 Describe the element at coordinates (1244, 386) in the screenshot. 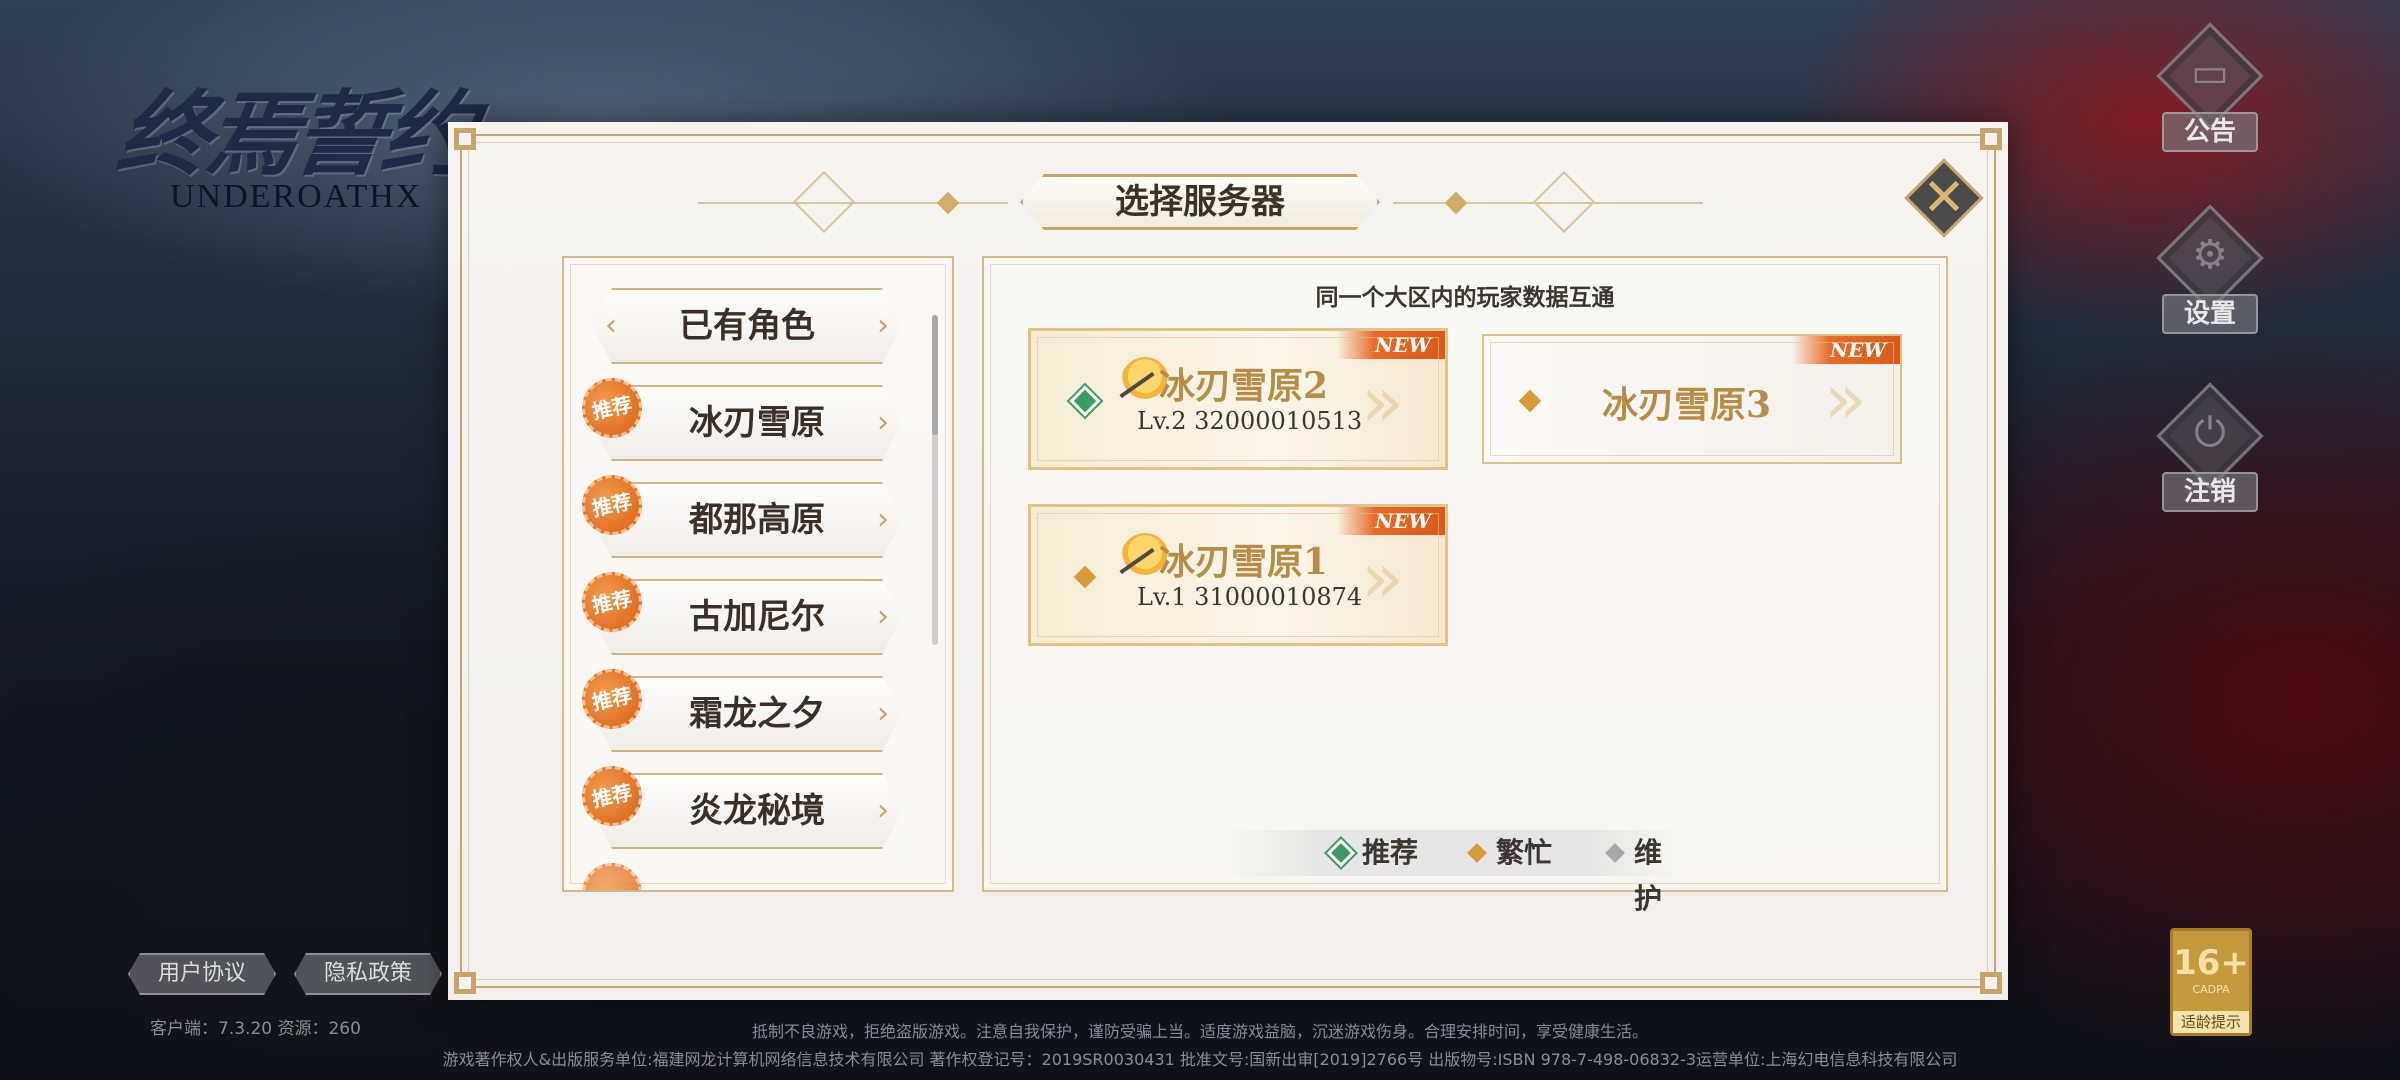

I see `server-name: 冰刃雪原2` at that location.